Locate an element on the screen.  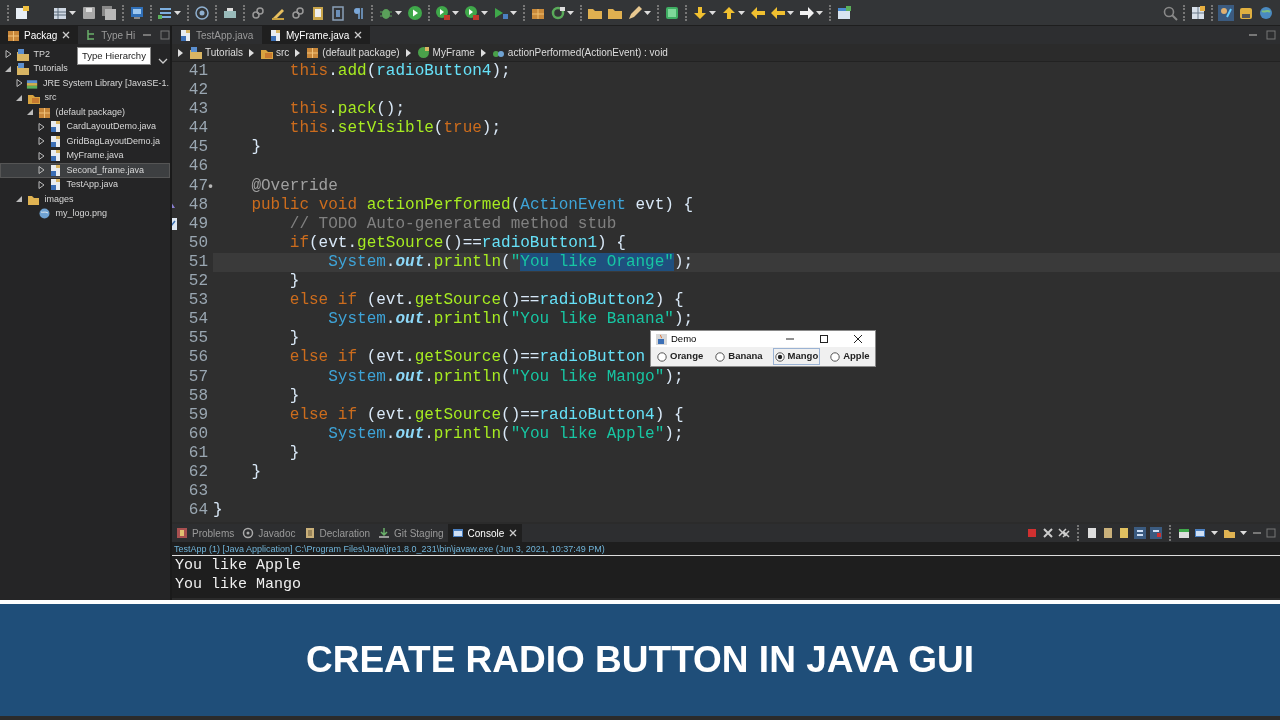
code-line: else if (evt.getSource()==radioButton is located at coordinates (467, 358).